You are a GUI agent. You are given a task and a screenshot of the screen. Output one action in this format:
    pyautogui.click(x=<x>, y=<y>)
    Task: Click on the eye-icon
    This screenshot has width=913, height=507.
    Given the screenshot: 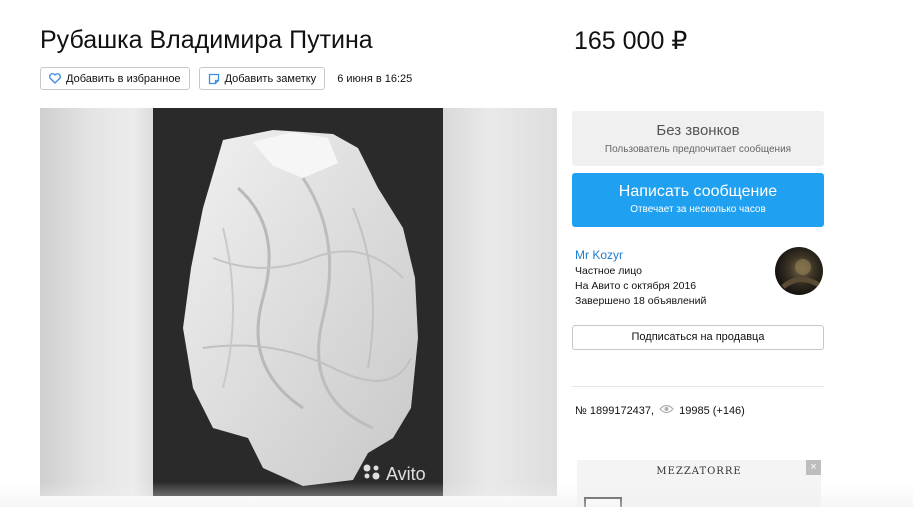 What is the action you would take?
    pyautogui.click(x=666, y=410)
    